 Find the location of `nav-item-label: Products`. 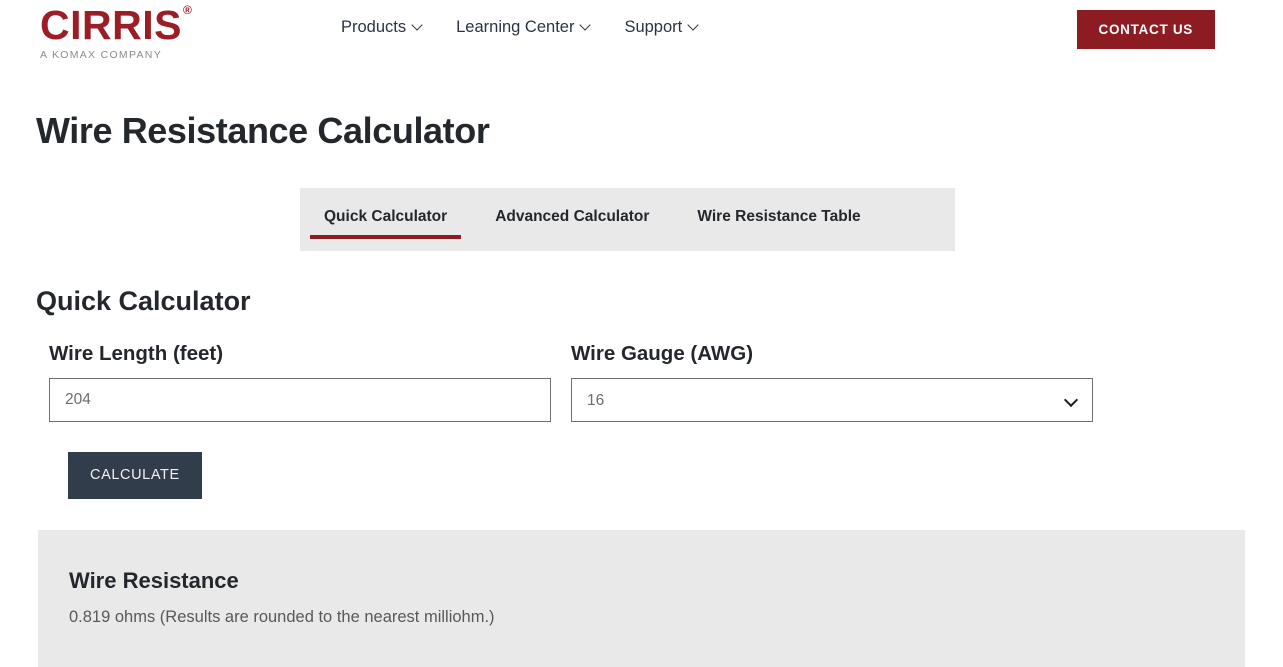

nav-item-label: Products is located at coordinates (374, 27).